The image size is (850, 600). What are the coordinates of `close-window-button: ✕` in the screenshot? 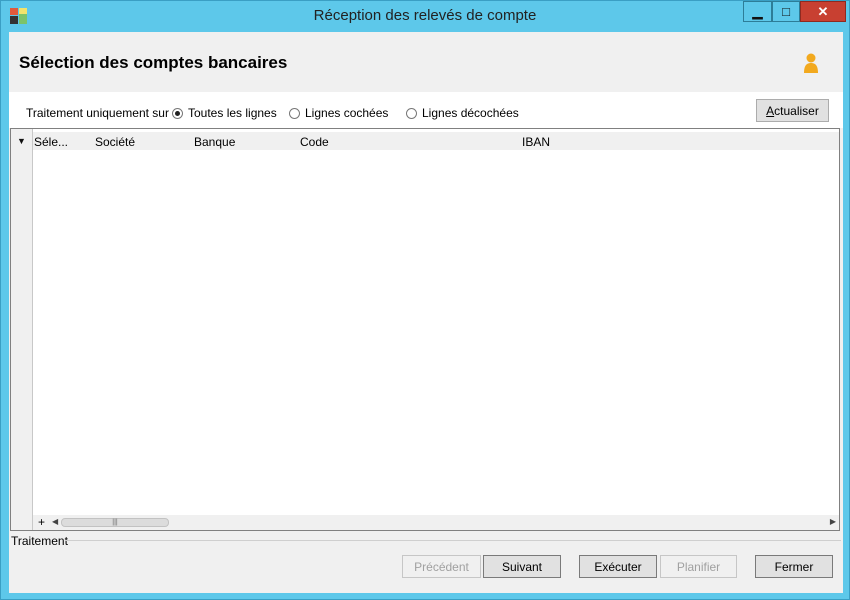 It's located at (823, 11).